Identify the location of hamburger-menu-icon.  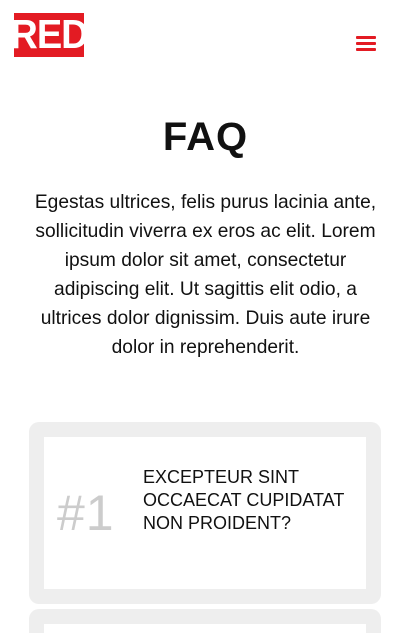
(366, 43).